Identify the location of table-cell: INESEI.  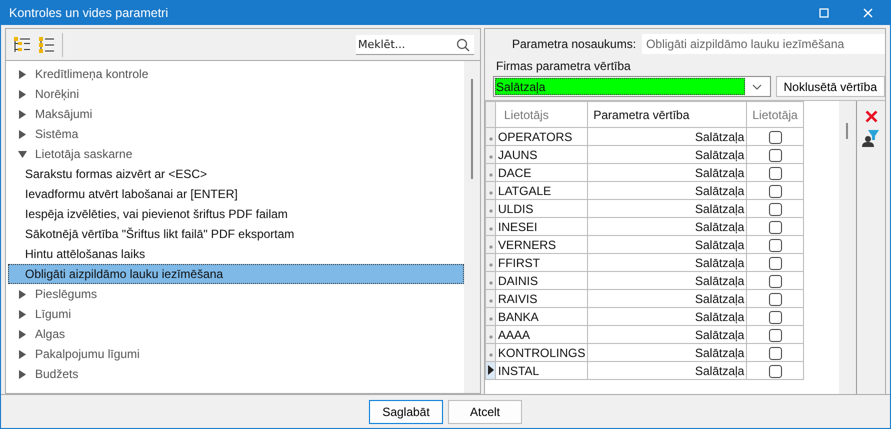
(542, 227).